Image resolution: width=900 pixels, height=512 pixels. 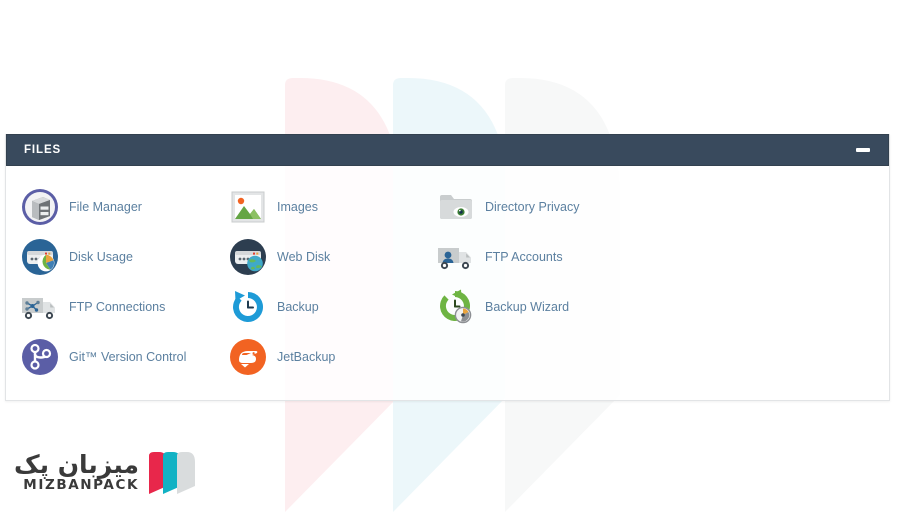 I want to click on tile-jetbackup: JetBackup, so click(x=332, y=357).